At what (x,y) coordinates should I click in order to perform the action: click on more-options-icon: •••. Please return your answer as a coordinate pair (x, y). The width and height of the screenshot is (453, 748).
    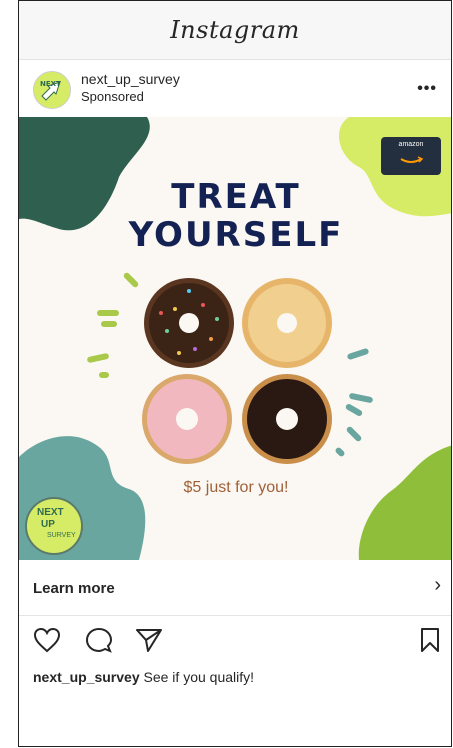
    Looking at the image, I should click on (427, 89).